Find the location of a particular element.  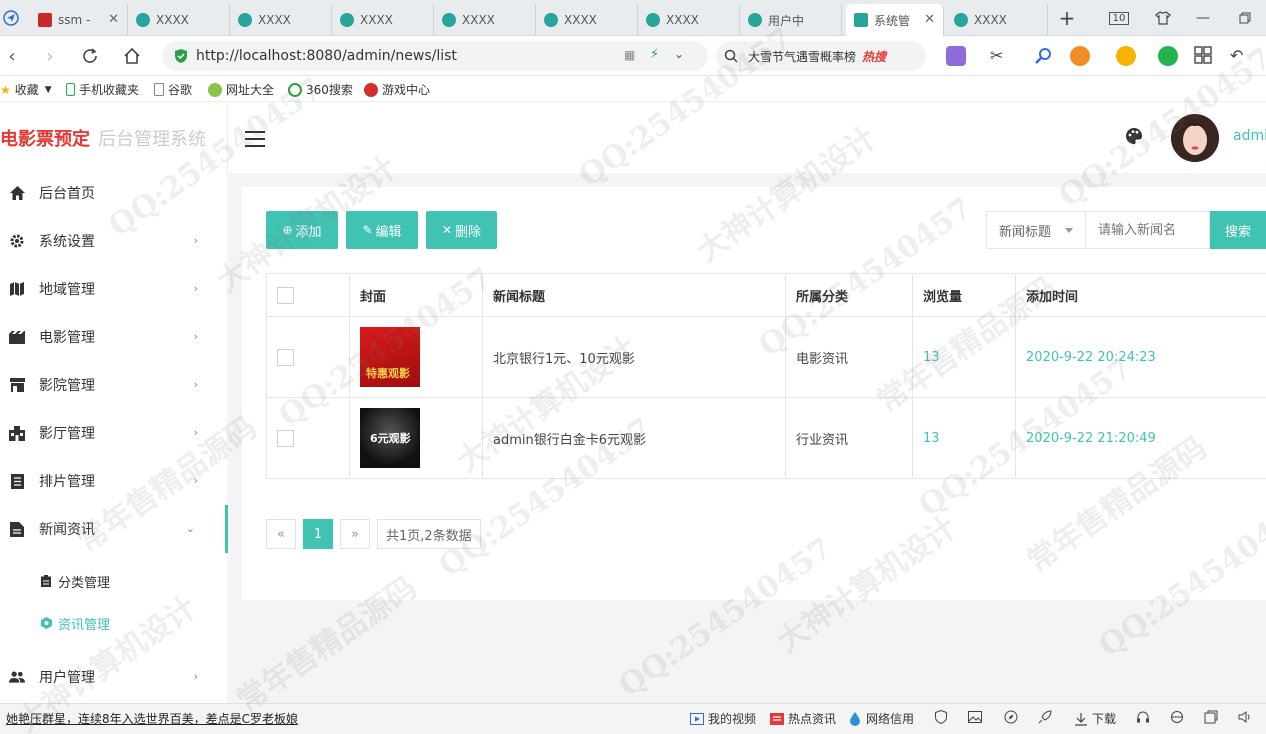

sidebar-item-home: 后台首页 is located at coordinates (114, 193).